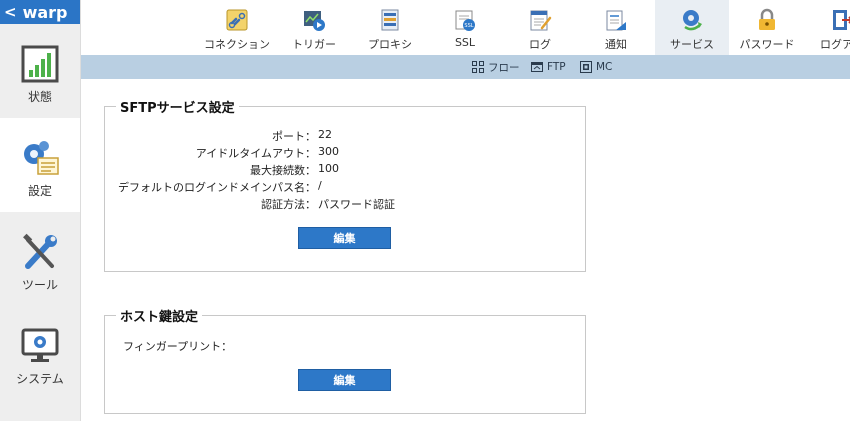  I want to click on tab-proxy: プロキシ, so click(390, 27).